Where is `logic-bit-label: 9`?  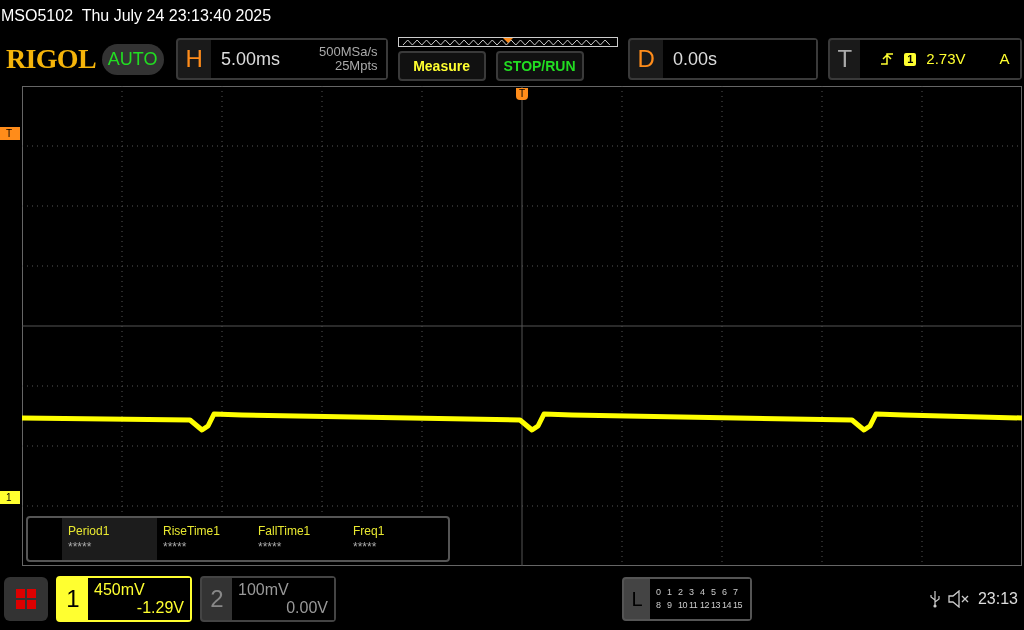
logic-bit-label: 9 is located at coordinates (669, 605).